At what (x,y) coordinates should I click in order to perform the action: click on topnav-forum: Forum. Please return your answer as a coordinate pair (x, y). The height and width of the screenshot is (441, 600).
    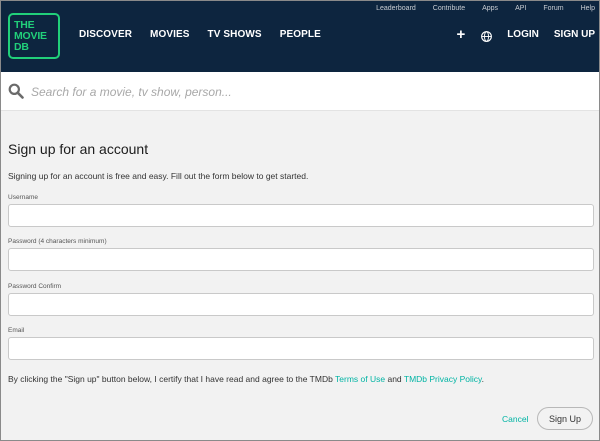
    Looking at the image, I should click on (553, 8).